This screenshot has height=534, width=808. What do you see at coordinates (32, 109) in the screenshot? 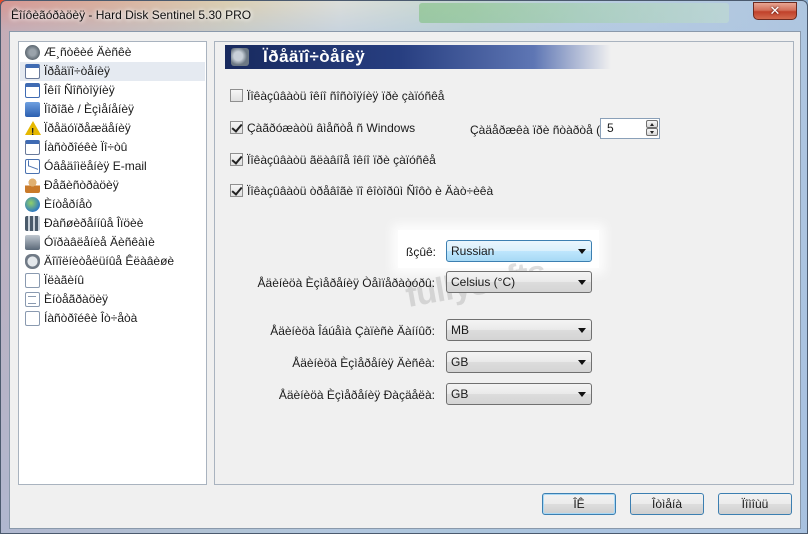
I see `chart-icon` at bounding box center [32, 109].